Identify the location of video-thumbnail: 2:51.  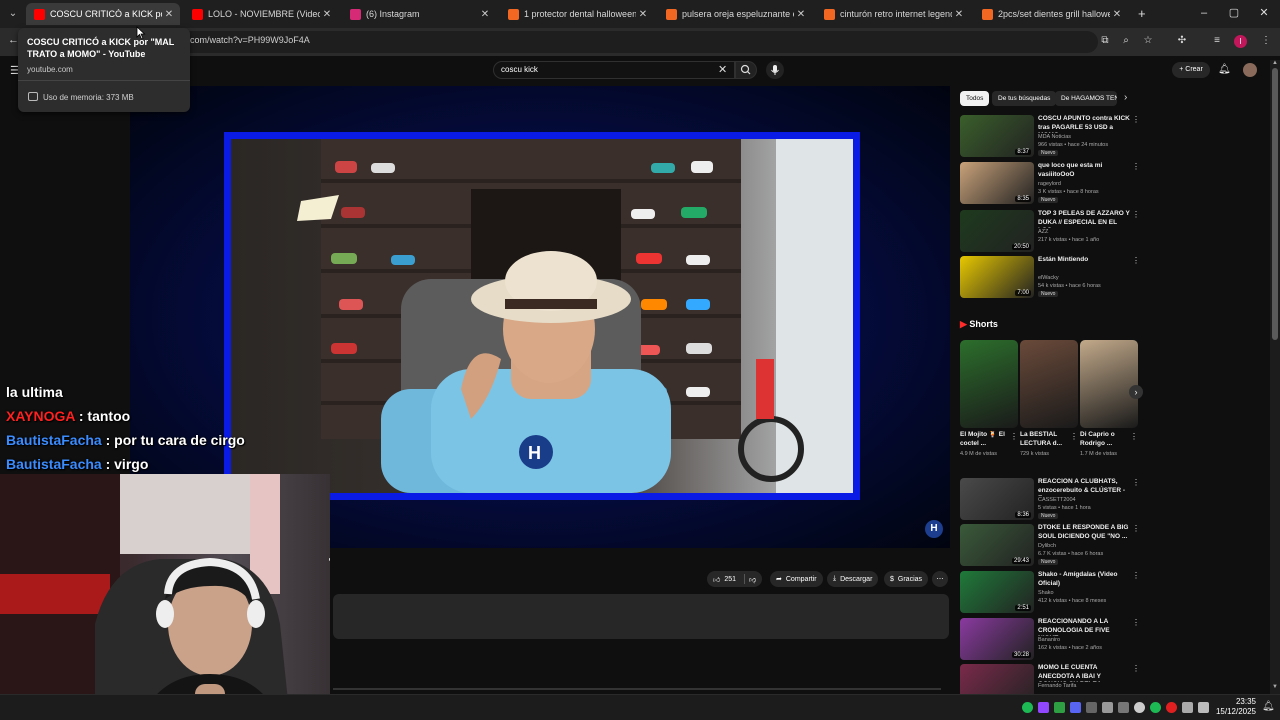
(997, 592).